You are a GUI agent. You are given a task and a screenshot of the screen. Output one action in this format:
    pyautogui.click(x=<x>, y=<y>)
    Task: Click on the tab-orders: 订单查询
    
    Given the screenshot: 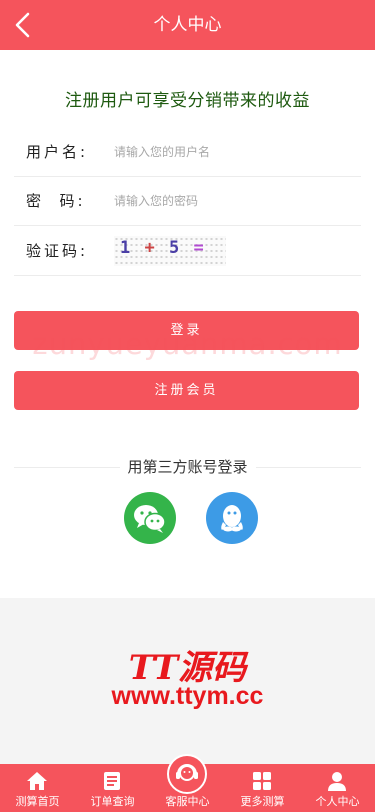 What is the action you would take?
    pyautogui.click(x=112, y=788)
    